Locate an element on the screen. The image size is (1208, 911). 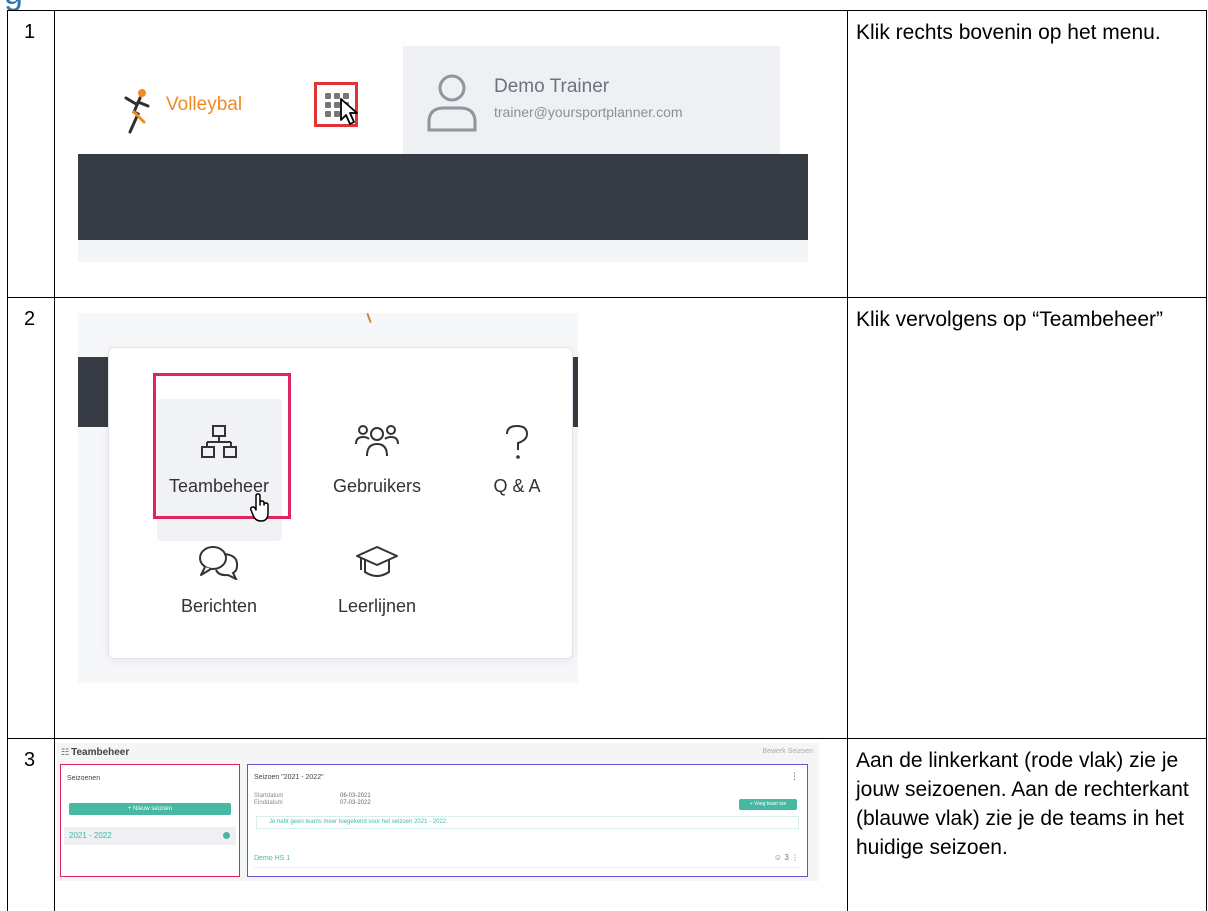
menu-item-berichten: Berichten is located at coordinates (219, 580).